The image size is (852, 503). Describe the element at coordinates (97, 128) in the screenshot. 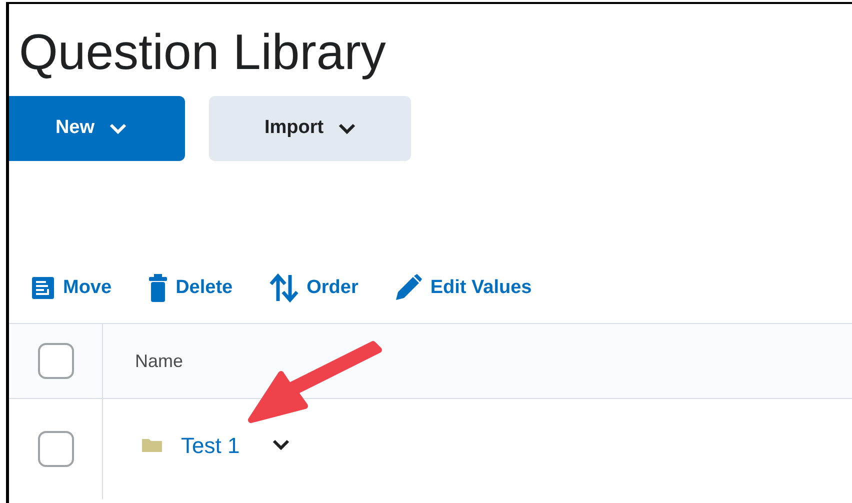

I see `new-button: New` at that location.